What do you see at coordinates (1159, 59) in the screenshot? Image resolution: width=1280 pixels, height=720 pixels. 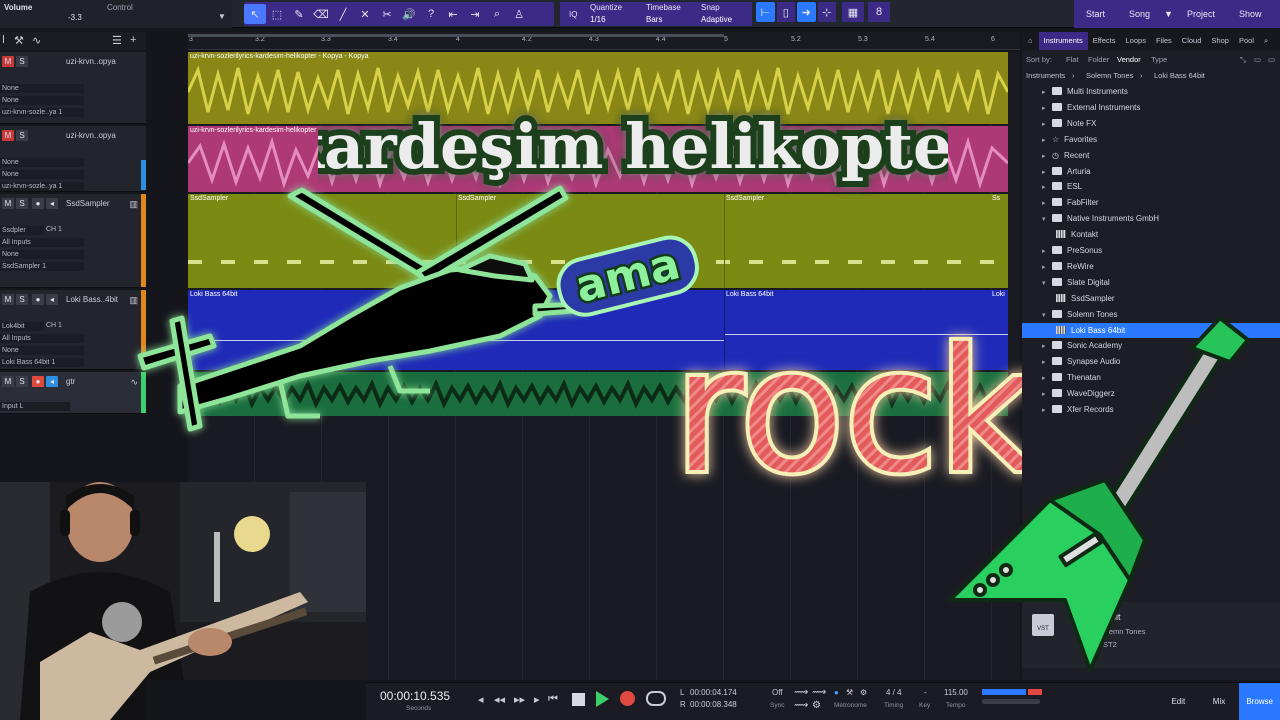 I see `sort-type: Type` at bounding box center [1159, 59].